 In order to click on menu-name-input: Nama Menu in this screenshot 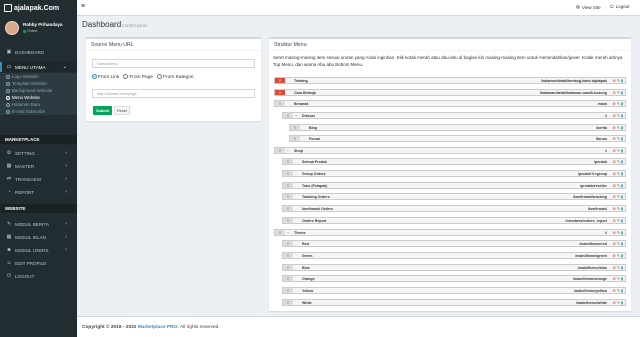, I will do `click(173, 63)`.